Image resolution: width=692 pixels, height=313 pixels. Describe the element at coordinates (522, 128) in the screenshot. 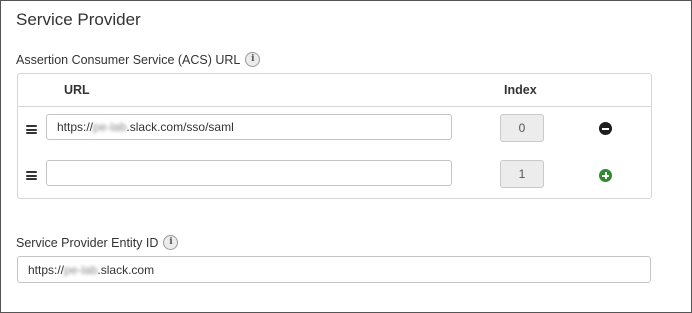

I see `index-field: 0` at that location.